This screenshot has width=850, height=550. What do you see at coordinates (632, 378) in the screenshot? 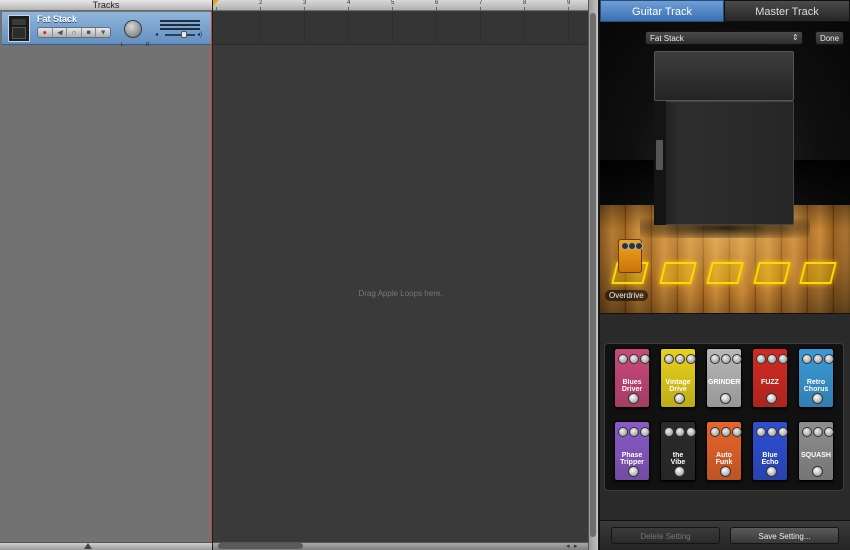
I see `pedal-thumbnail: Blues Driver` at bounding box center [632, 378].